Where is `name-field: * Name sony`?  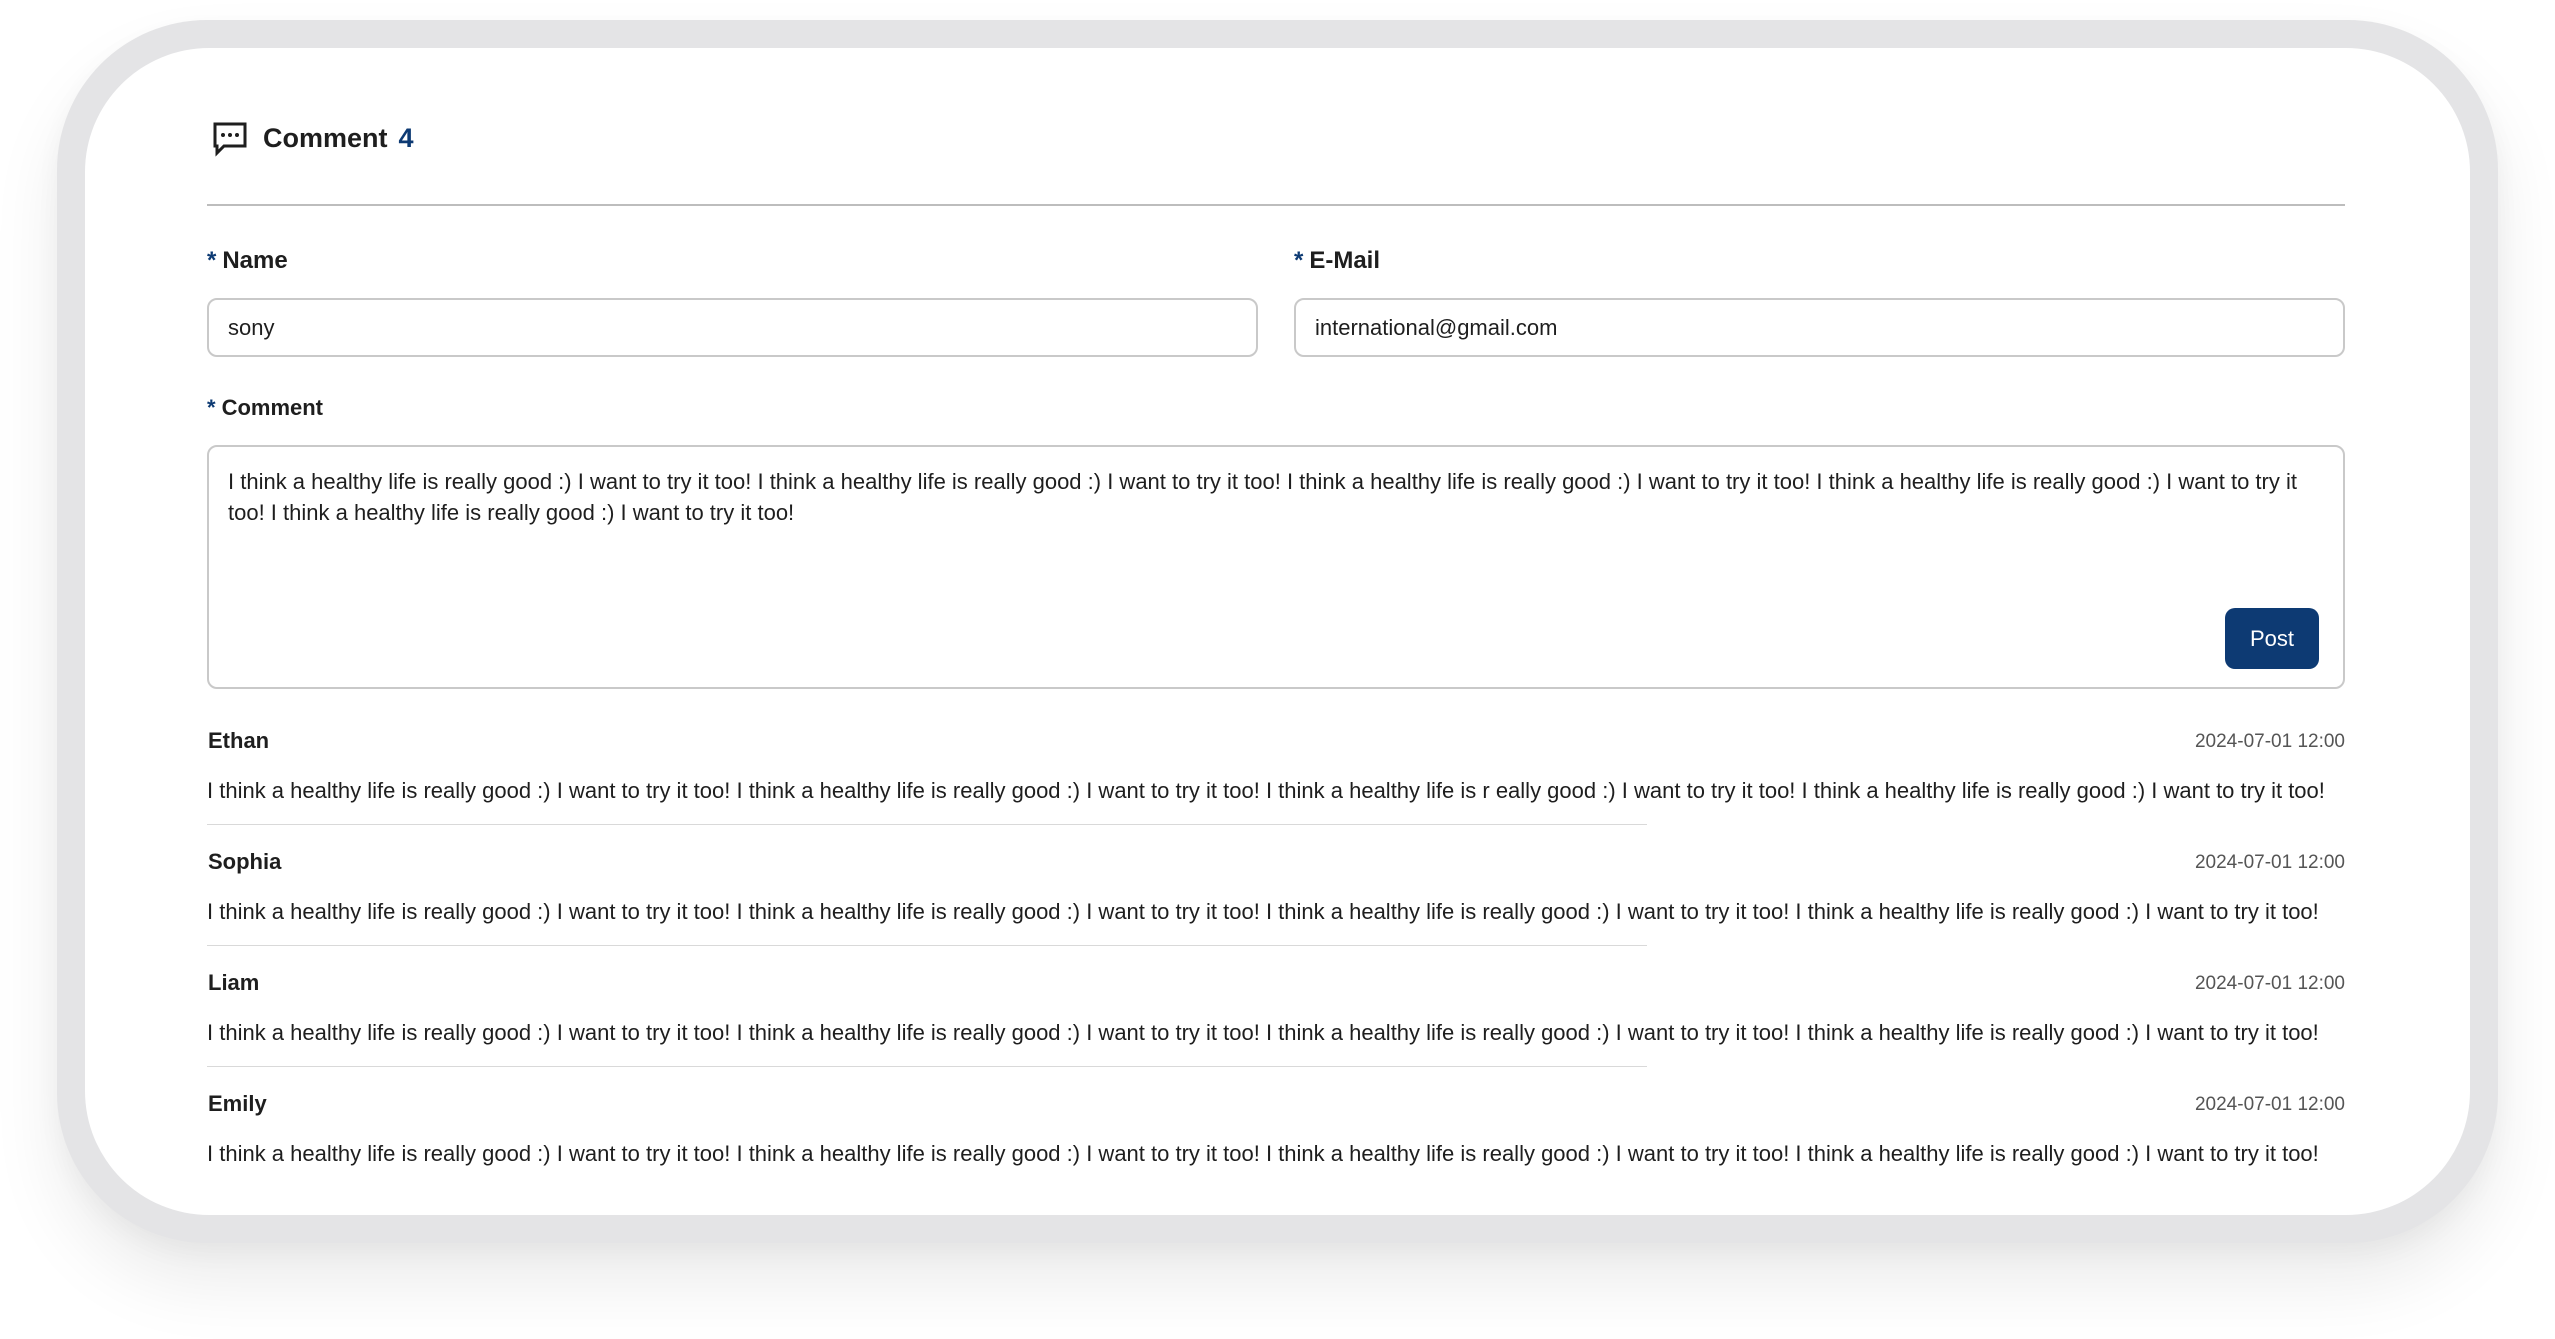
name-field: * Name sony is located at coordinates (732, 301).